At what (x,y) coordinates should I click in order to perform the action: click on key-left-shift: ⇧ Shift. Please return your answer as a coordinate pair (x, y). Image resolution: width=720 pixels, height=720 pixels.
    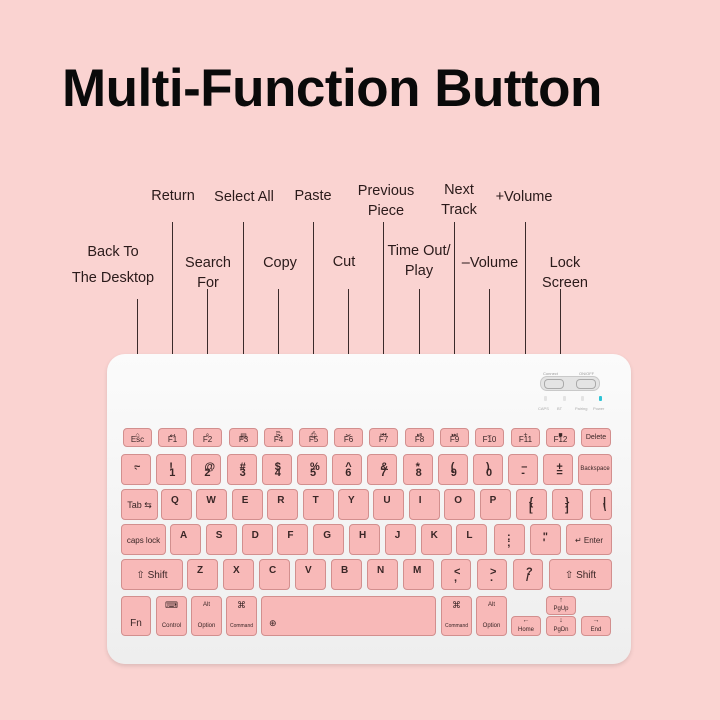
    Looking at the image, I should click on (152, 574).